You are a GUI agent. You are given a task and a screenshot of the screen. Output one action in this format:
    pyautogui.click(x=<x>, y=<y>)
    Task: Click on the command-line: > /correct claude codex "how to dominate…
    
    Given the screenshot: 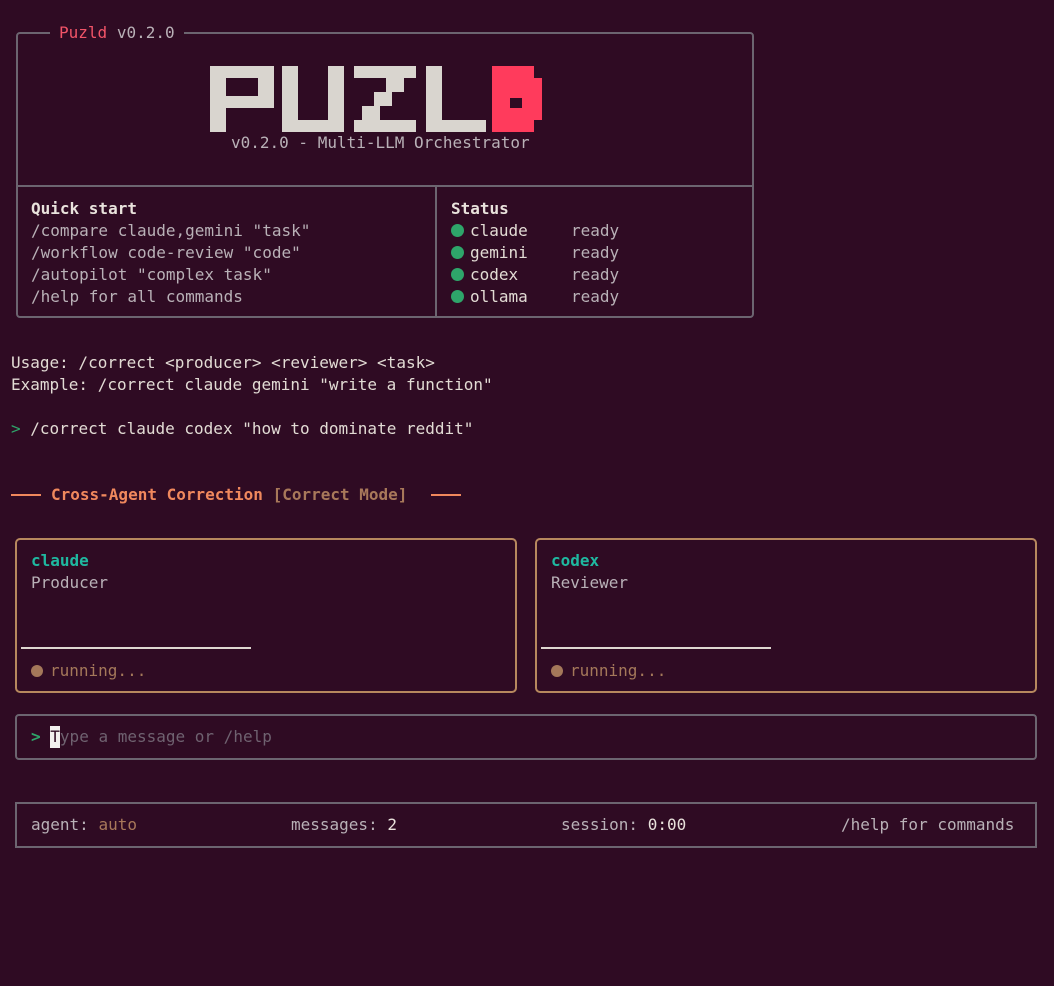 What is the action you would take?
    pyautogui.click(x=242, y=429)
    